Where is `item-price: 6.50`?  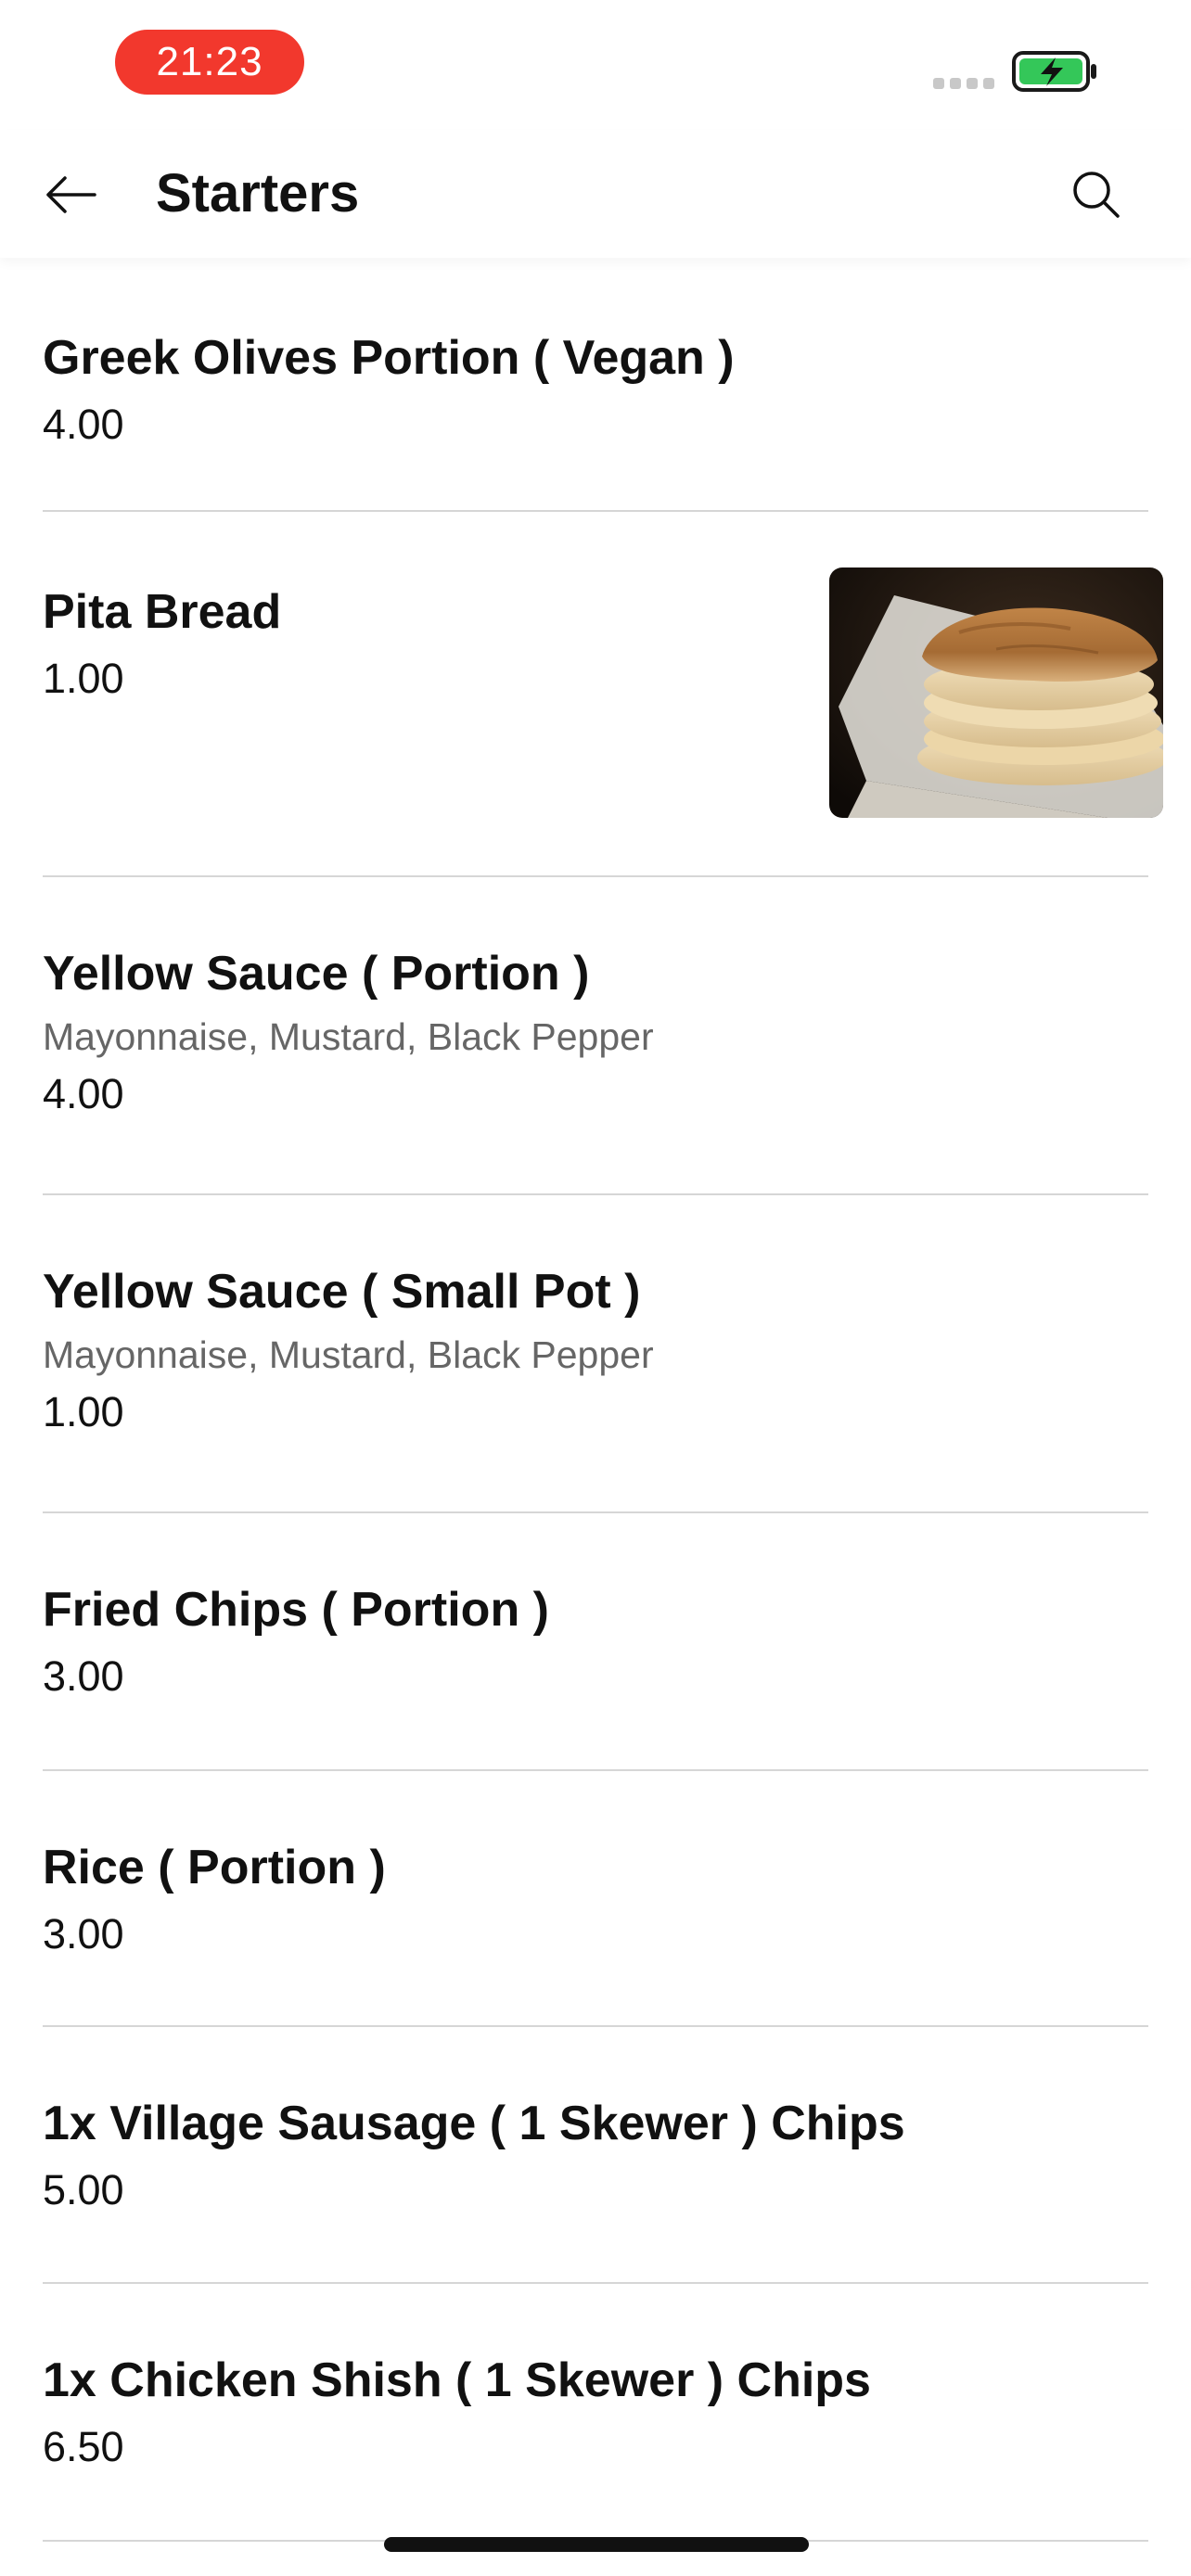 item-price: 6.50 is located at coordinates (83, 2446).